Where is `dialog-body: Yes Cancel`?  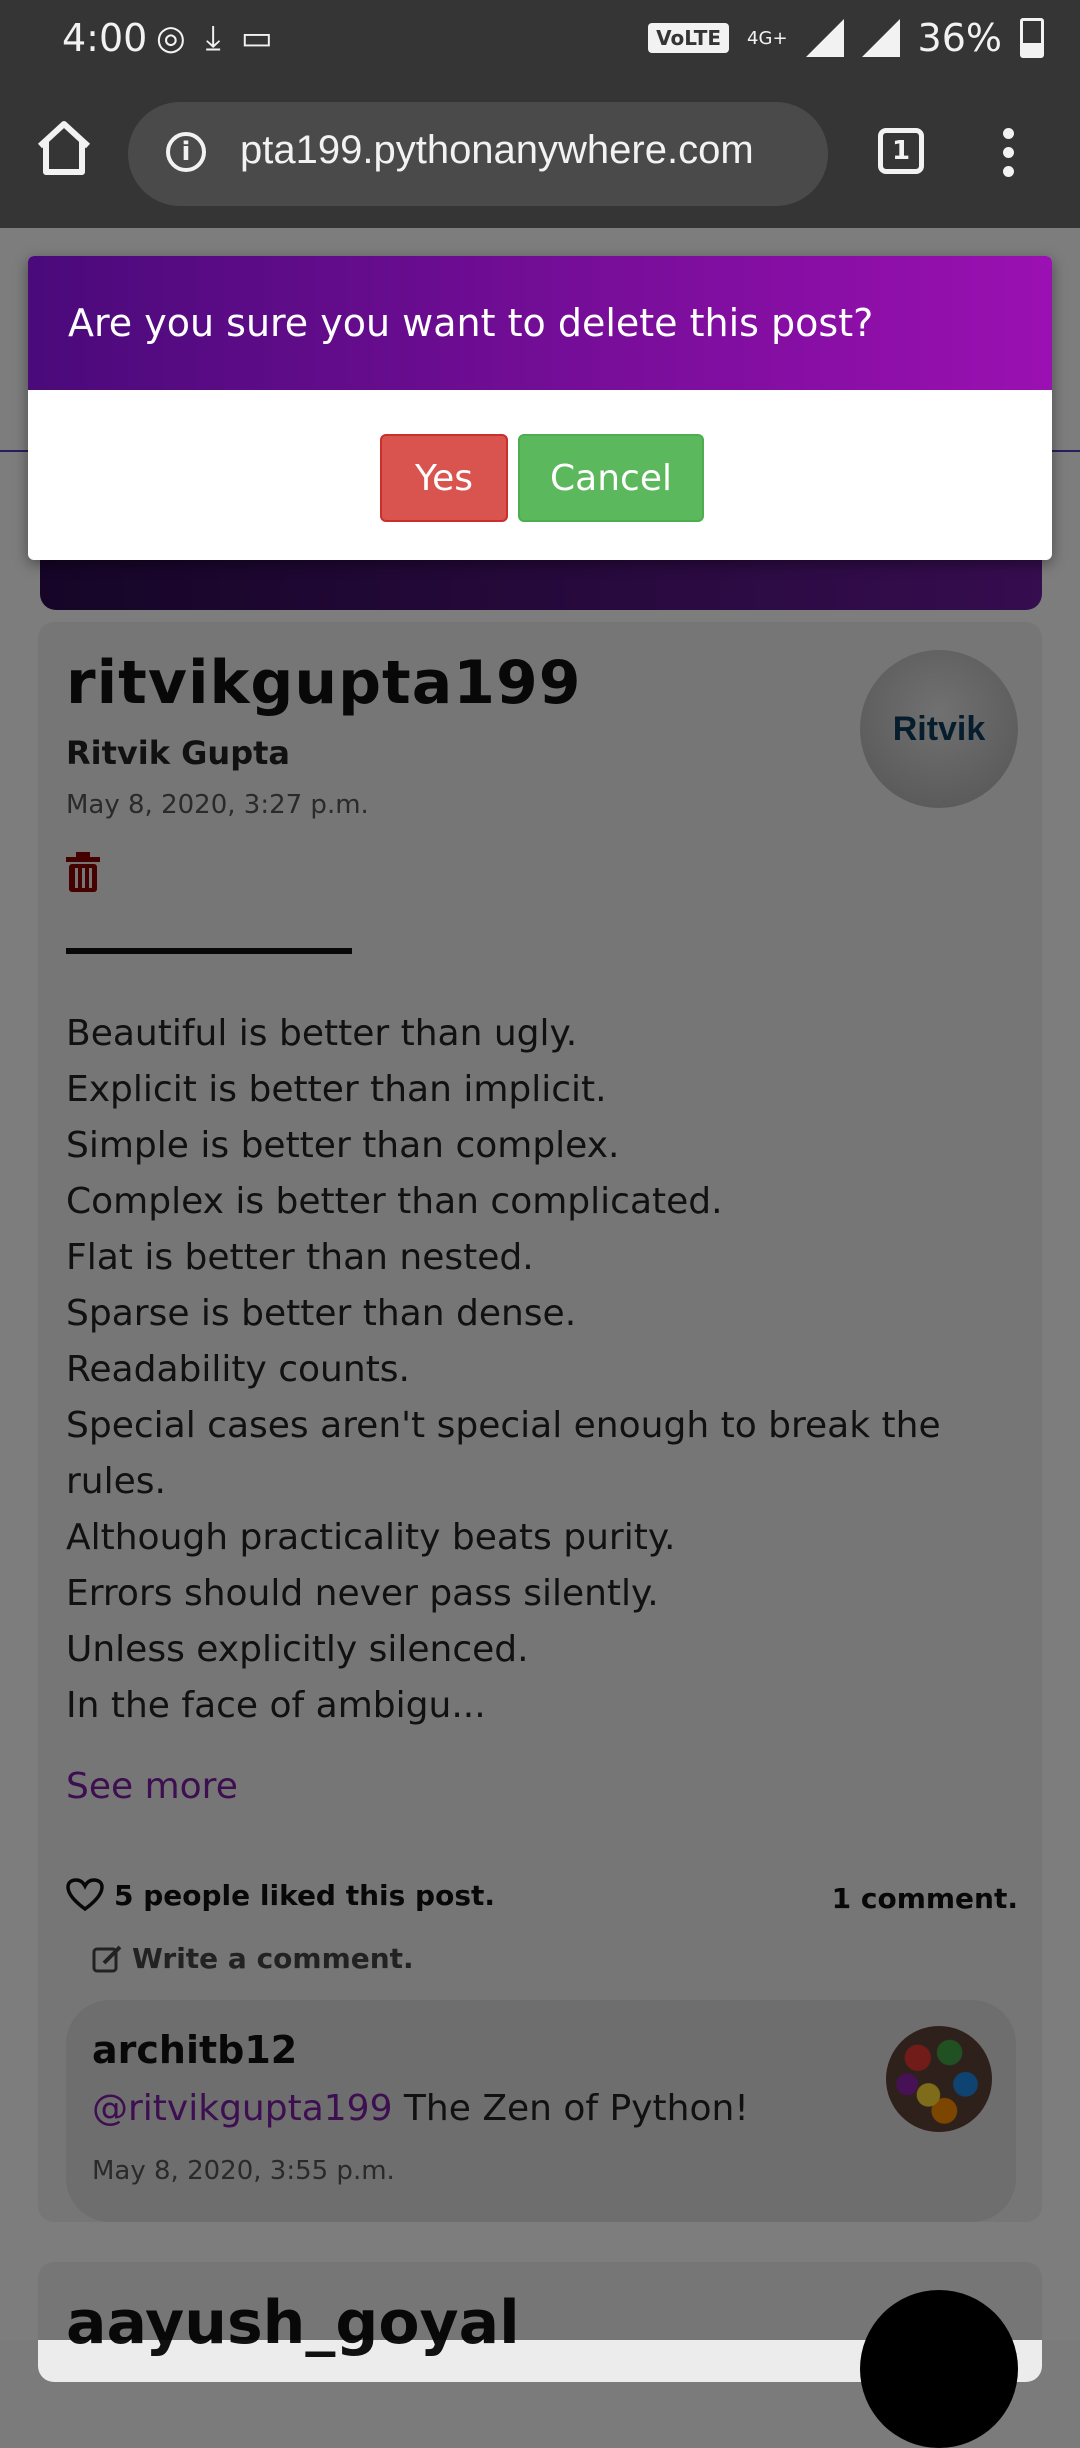 dialog-body: Yes Cancel is located at coordinates (540, 475).